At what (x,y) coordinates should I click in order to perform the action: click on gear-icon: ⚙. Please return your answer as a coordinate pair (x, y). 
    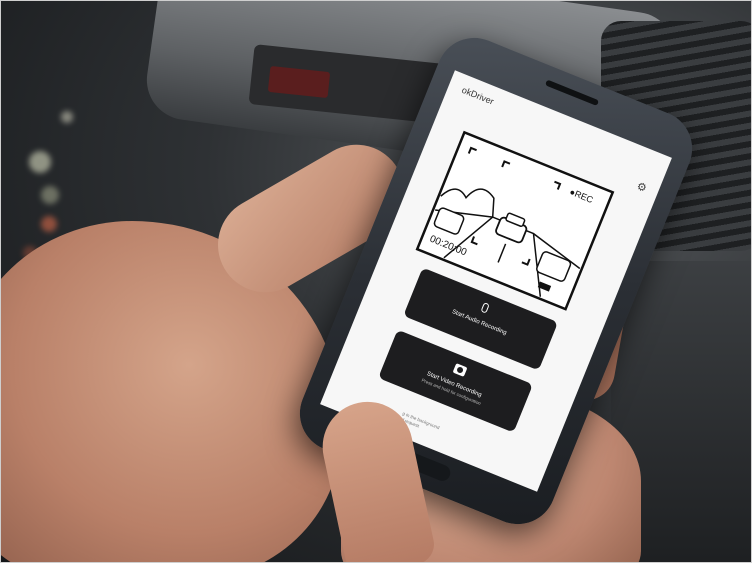
    Looking at the image, I should click on (642, 187).